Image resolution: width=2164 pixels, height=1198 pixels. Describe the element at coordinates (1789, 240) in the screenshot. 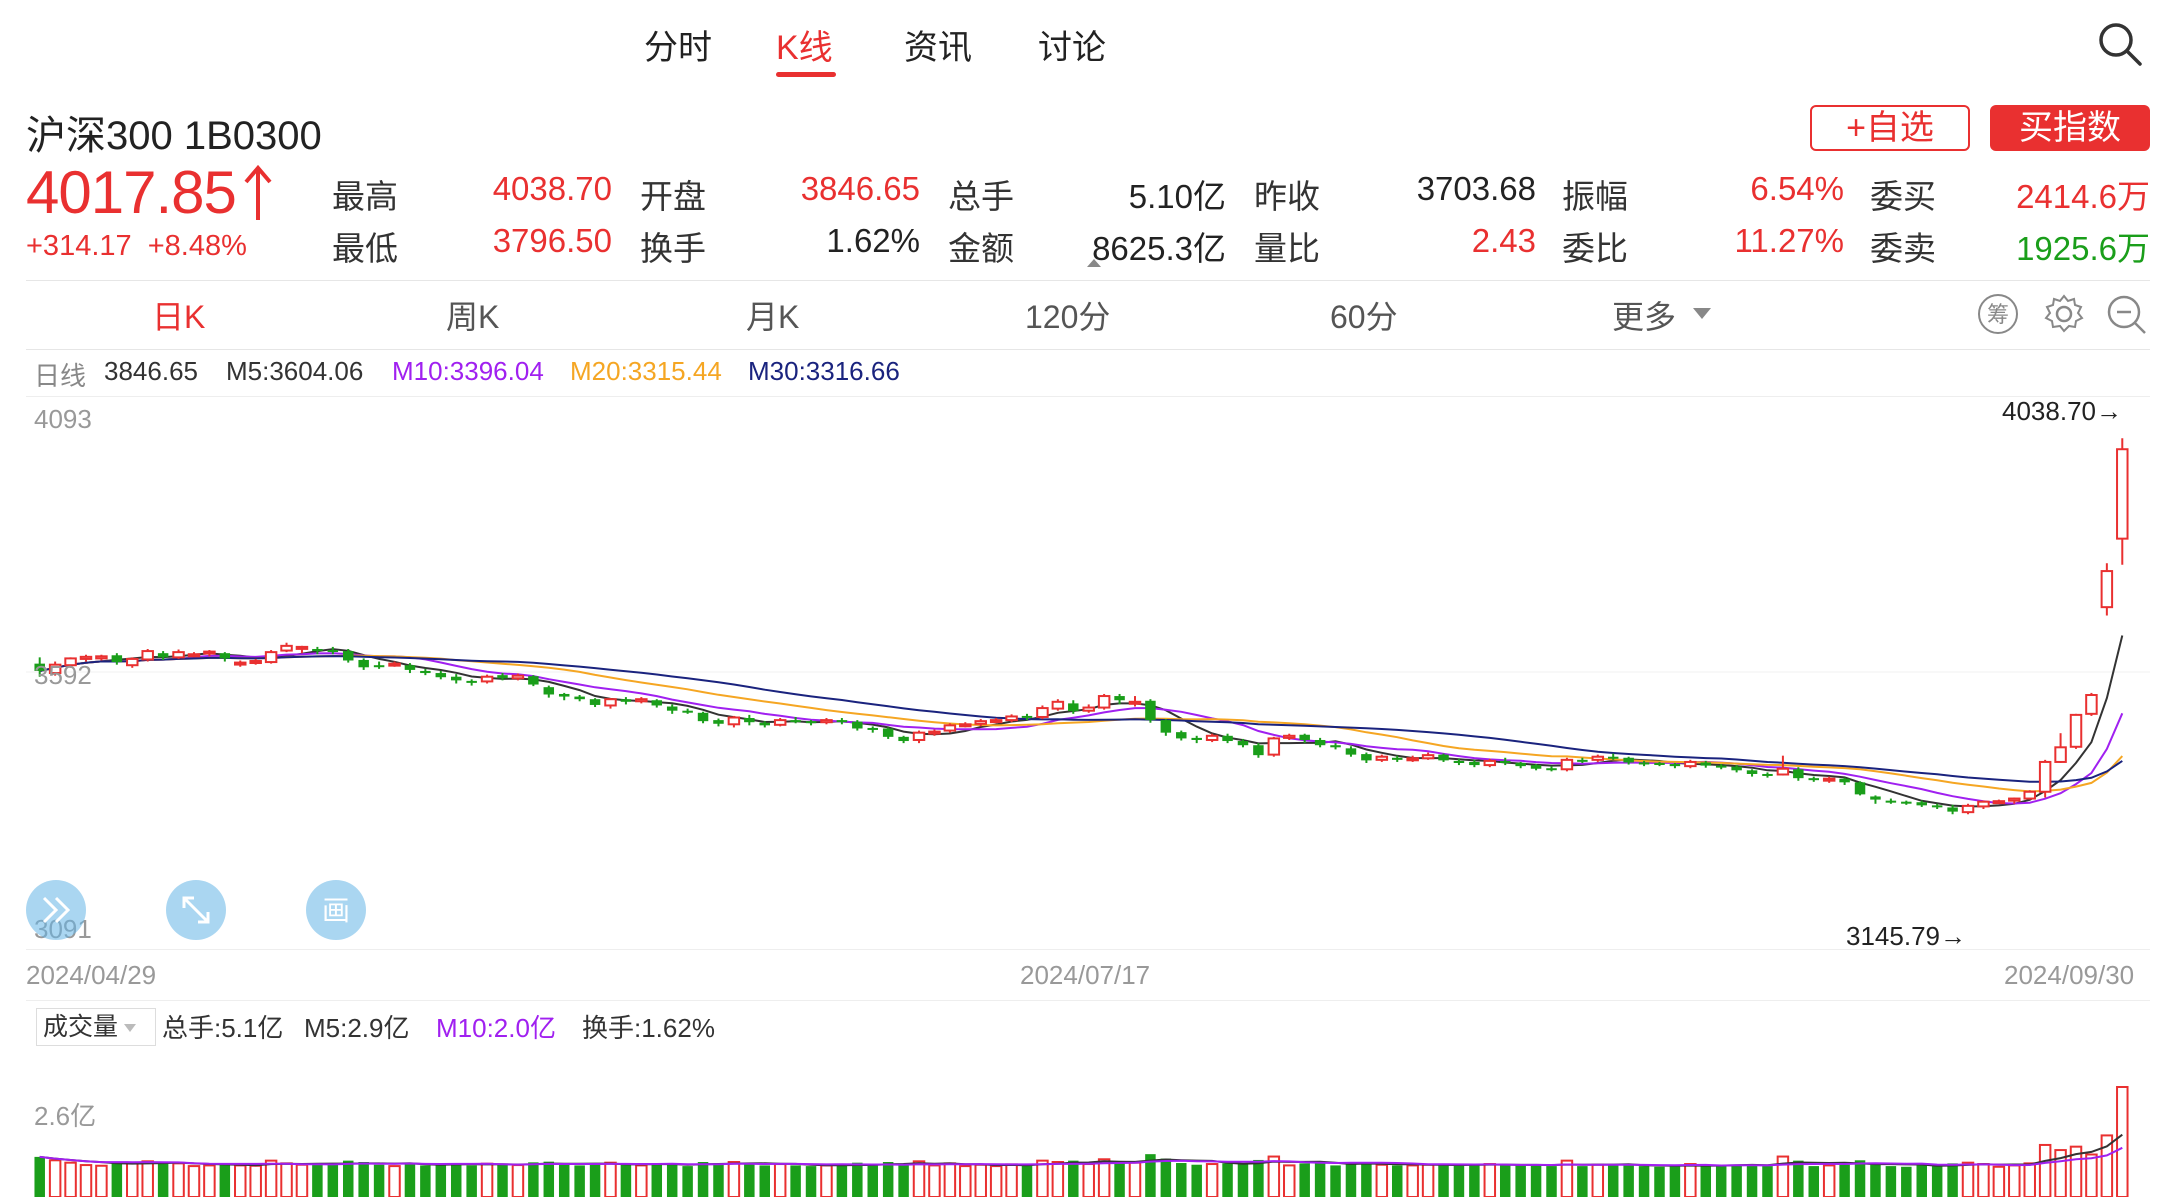

I see `order-ratio-value: 11.27%` at that location.